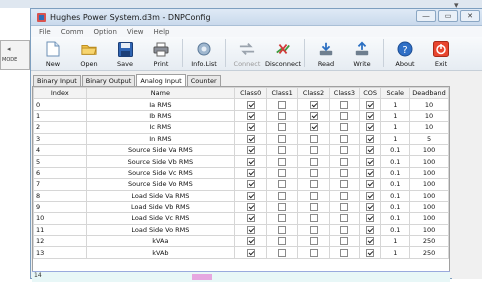  Describe the element at coordinates (241, 195) in the screenshot. I see `table-row: 8 Load Side Va RMS 0.1 100` at that location.